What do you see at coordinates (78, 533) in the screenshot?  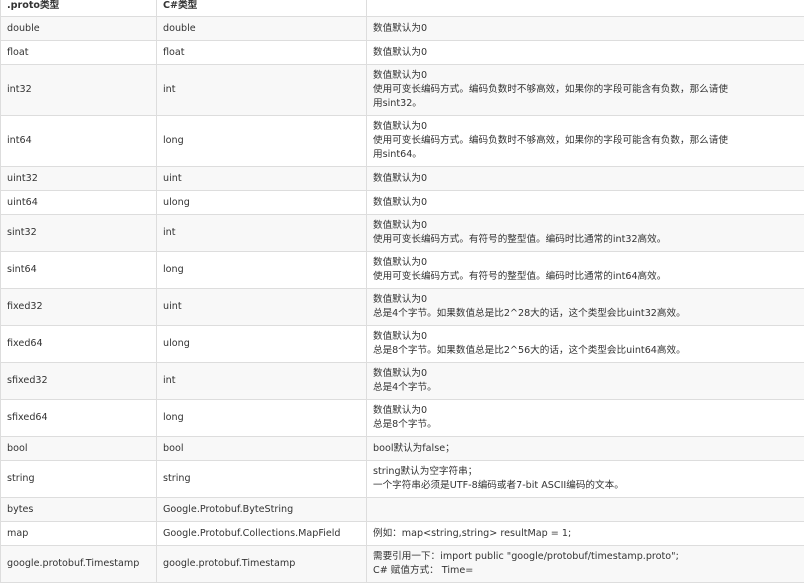 I see `cell-proto-type: map` at bounding box center [78, 533].